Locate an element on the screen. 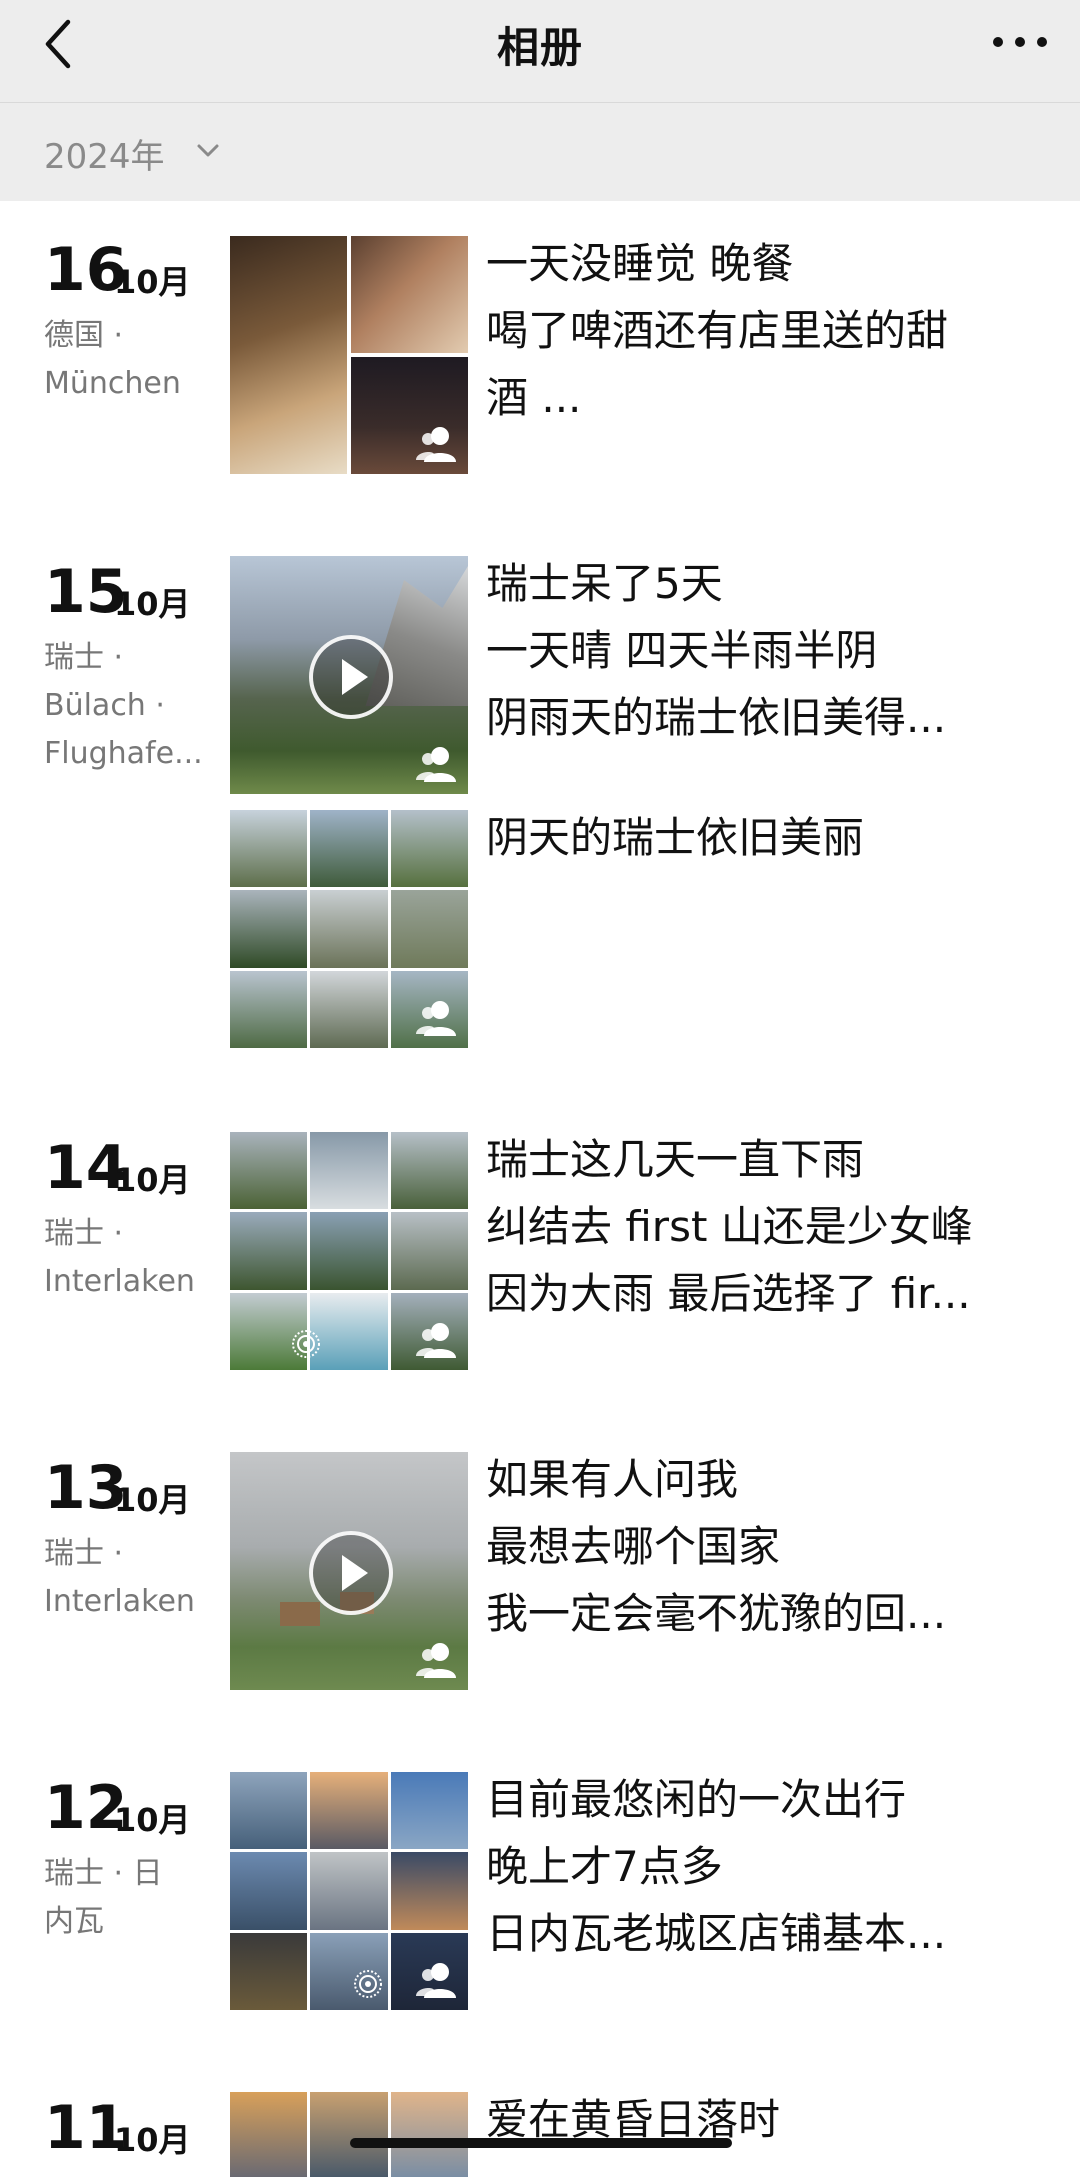  caption-line: 瑞士呆了5天 is located at coordinates (604, 583).